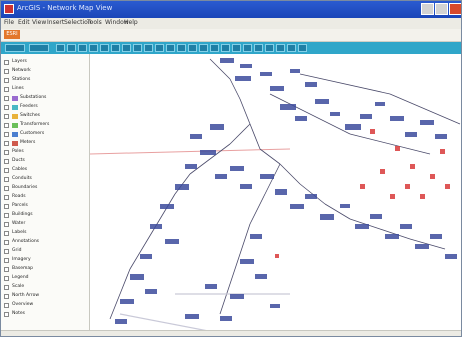 The image size is (462, 337). I want to click on menu-item: Insert, so click(55, 22).